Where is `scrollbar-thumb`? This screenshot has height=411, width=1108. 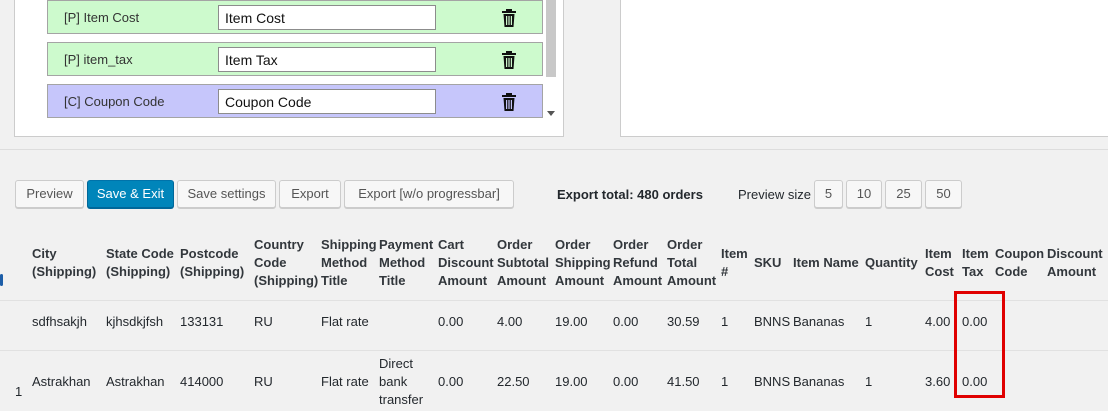 scrollbar-thumb is located at coordinates (551, 38).